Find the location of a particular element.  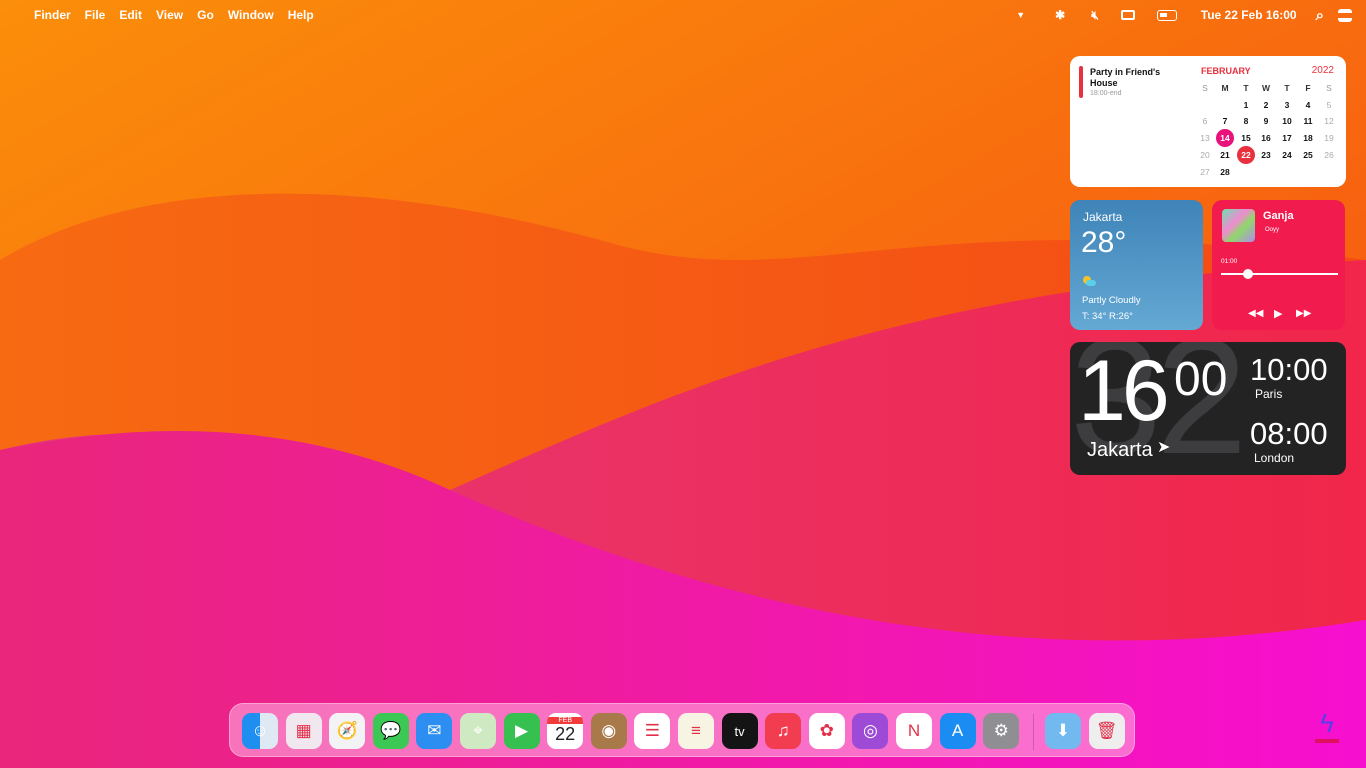

rewind-button: ◀◀ is located at coordinates (1255, 313).